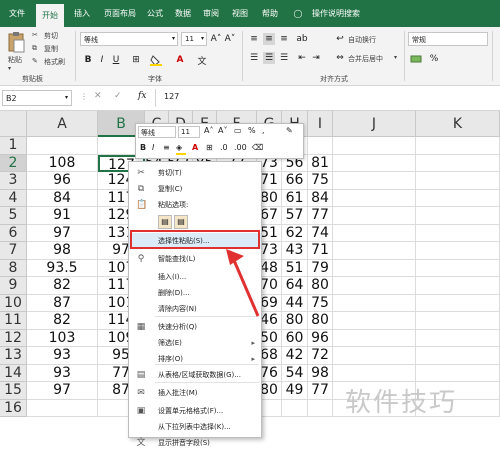 Image resolution: width=500 pixels, height=451 pixels. What do you see at coordinates (245, 287) in the screenshot?
I see `annotation-arrow-shaft` at bounding box center [245, 287].